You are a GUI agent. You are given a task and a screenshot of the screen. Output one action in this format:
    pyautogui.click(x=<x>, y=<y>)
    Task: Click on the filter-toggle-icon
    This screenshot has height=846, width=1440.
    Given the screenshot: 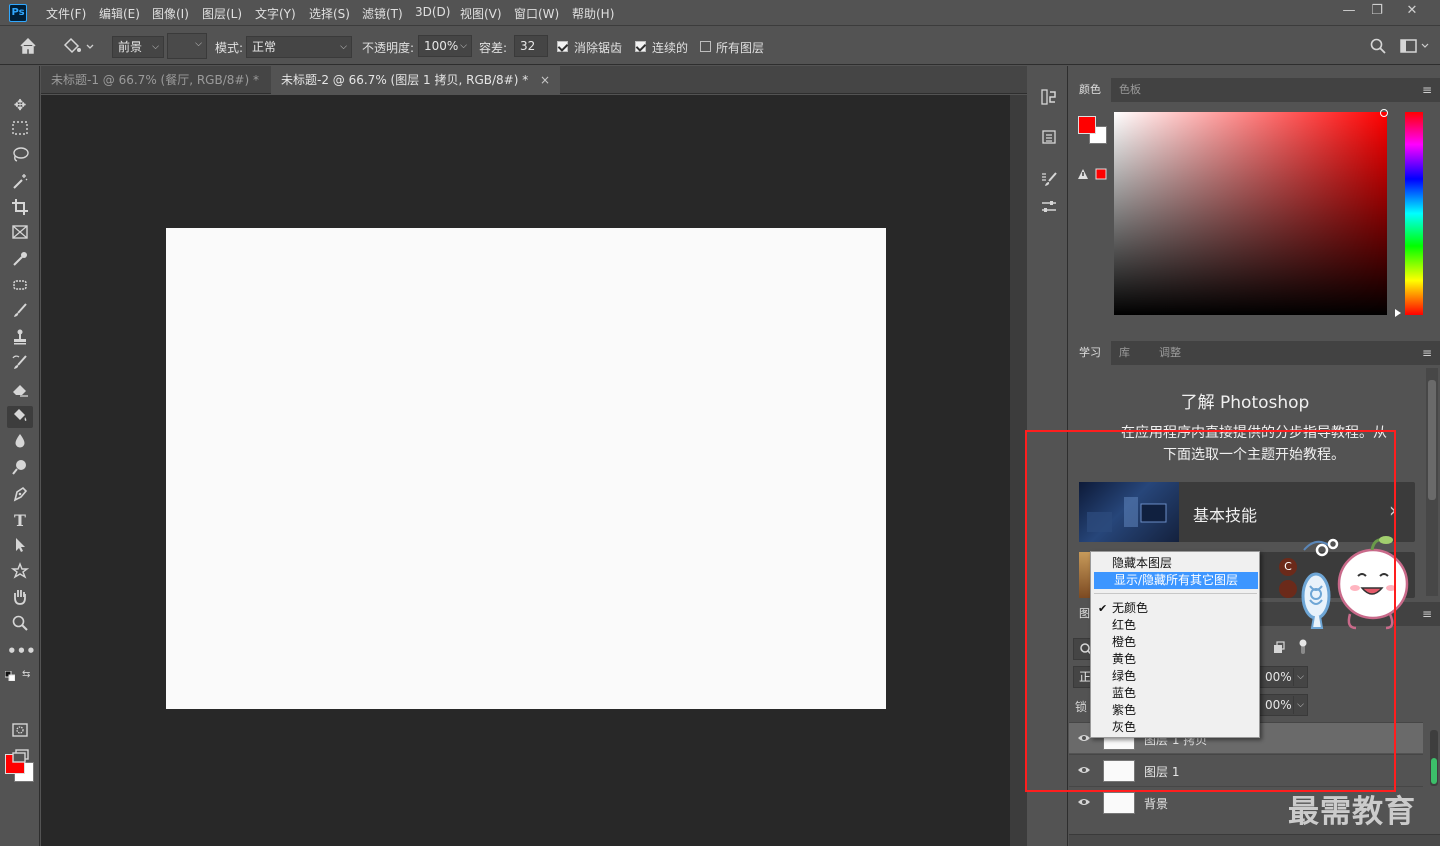 What is the action you would take?
    pyautogui.click(x=1303, y=647)
    